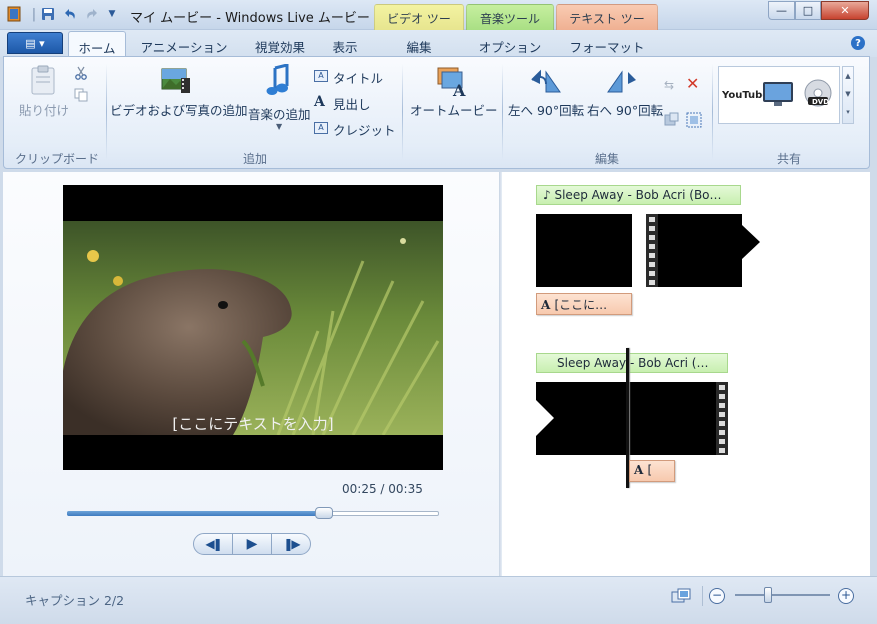  I want to click on marmot-video-frame, so click(253, 328).